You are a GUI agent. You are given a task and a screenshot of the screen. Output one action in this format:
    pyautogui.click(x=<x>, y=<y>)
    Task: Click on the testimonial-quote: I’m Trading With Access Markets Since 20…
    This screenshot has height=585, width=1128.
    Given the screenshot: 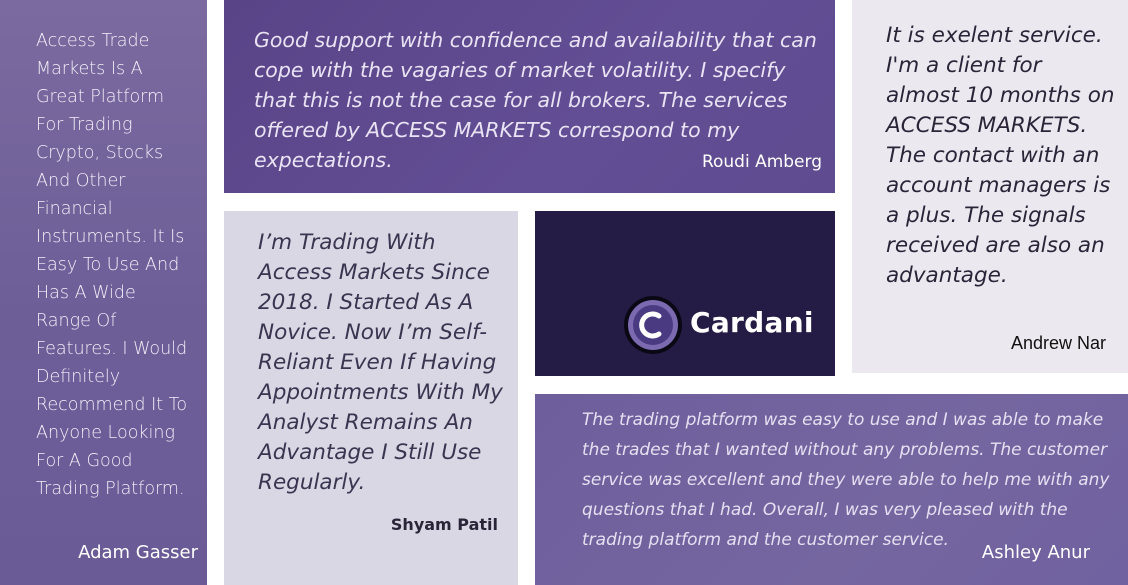 What is the action you would take?
    pyautogui.click(x=380, y=362)
    